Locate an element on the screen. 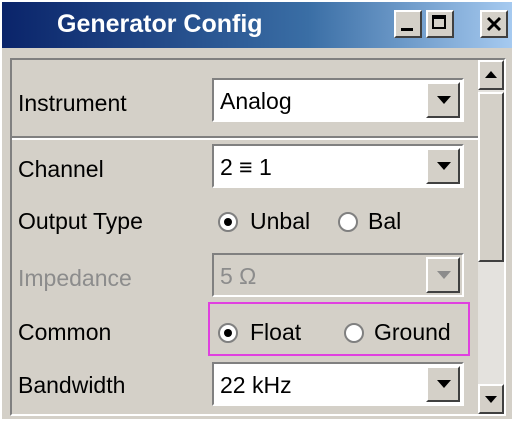 The image size is (517, 421). impedance-dropdown: 5 Ω is located at coordinates (338, 275).